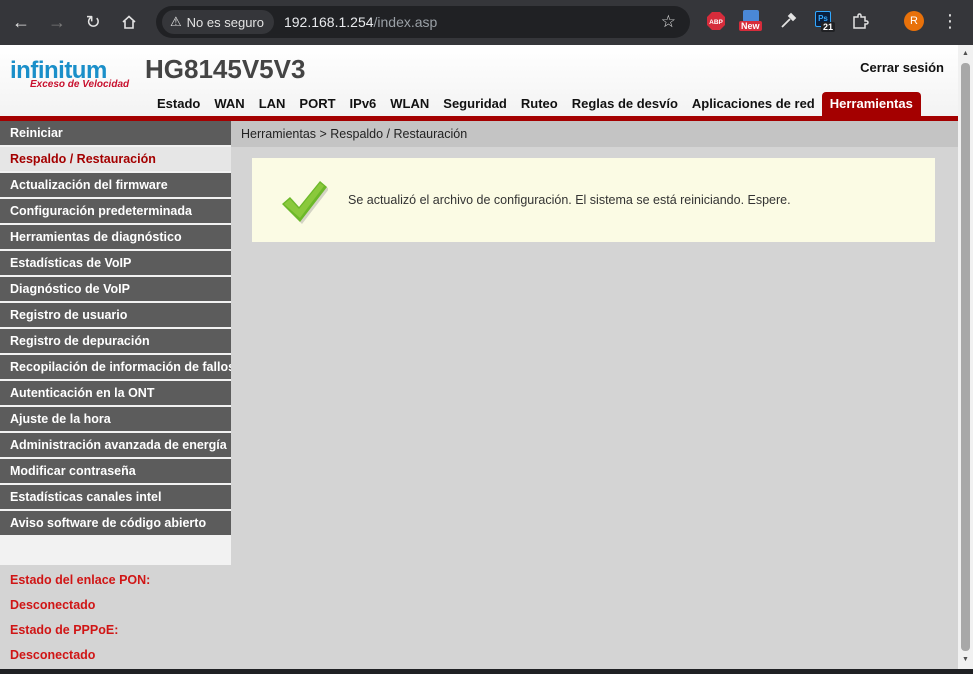 The width and height of the screenshot is (973, 674). What do you see at coordinates (115, 238) in the screenshot?
I see `sidebar-item-herramientas-diagnostico: Herramientas de diagnóstico` at bounding box center [115, 238].